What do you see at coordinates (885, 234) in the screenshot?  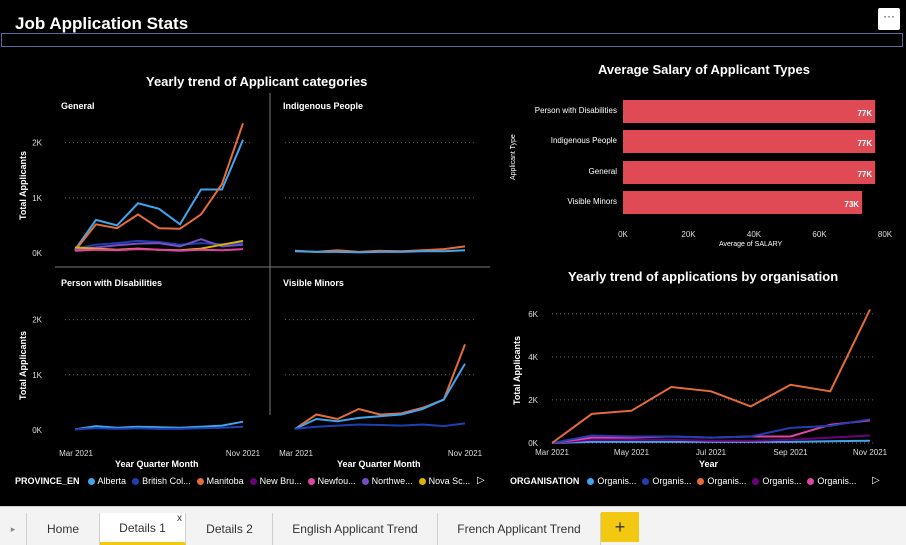 I see `x-tick-label: 80K` at bounding box center [885, 234].